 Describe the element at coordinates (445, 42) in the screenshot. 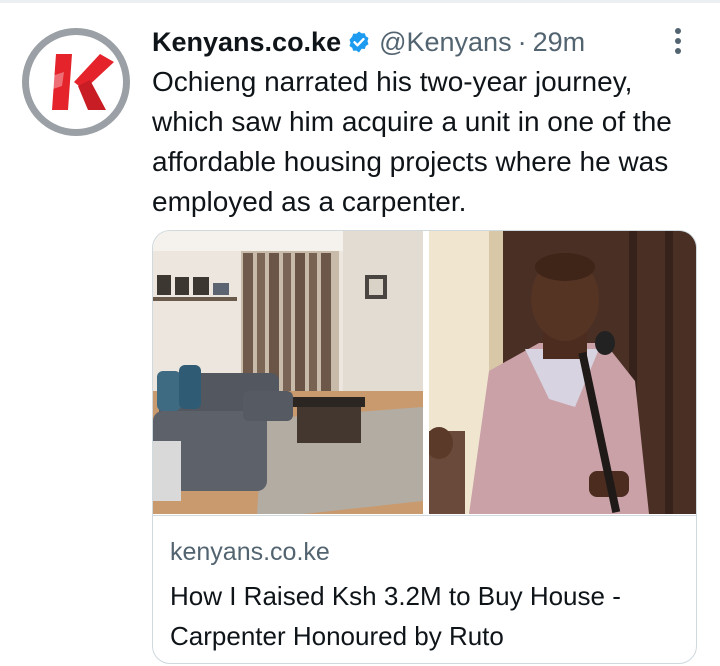

I see `author-handle: @Kenyans` at that location.